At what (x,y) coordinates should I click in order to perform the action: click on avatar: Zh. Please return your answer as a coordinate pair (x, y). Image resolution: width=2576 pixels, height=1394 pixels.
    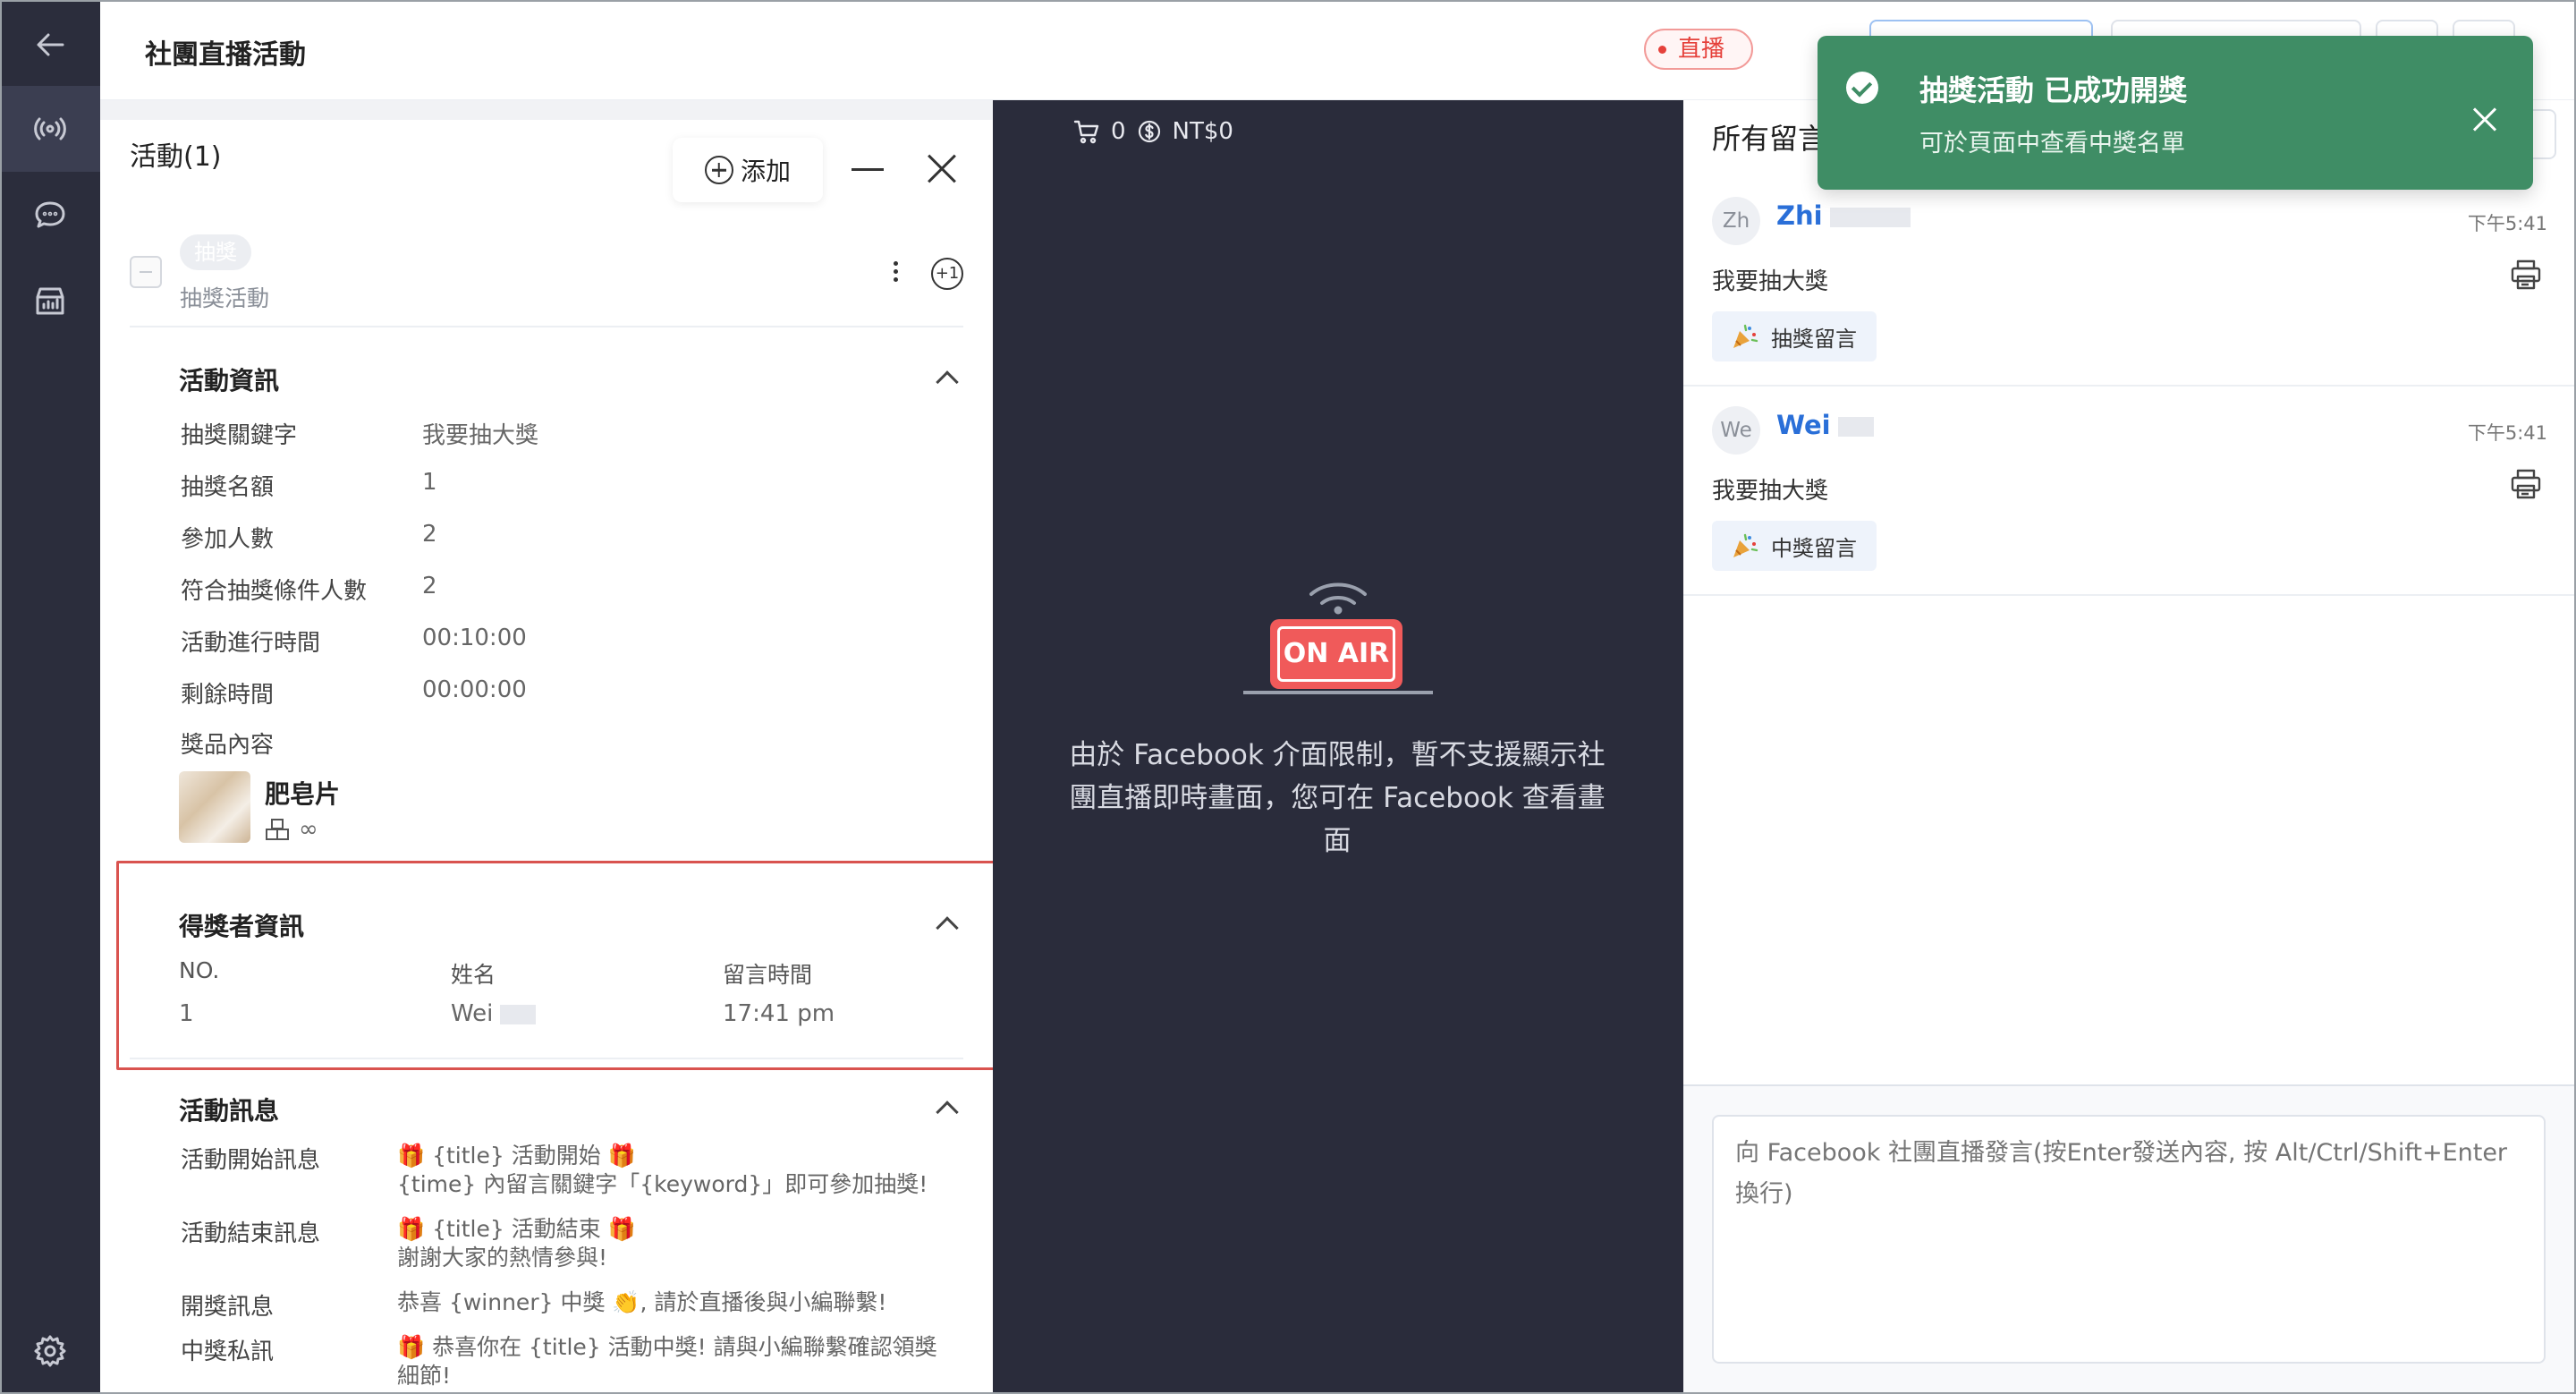
    Looking at the image, I should click on (1736, 221).